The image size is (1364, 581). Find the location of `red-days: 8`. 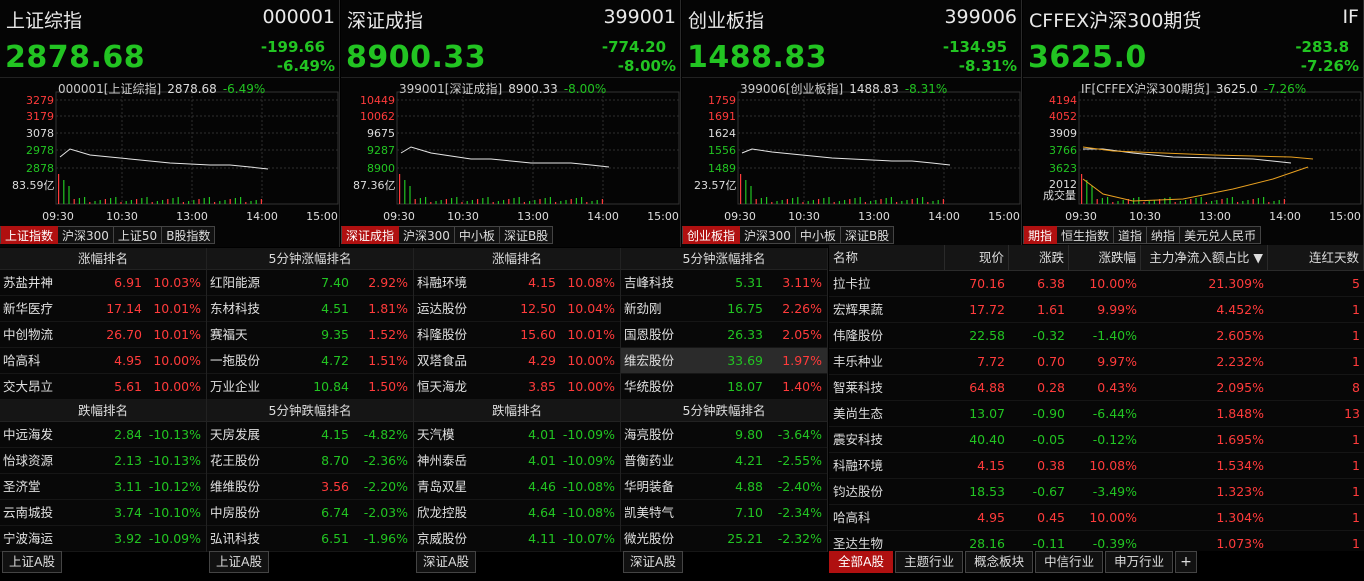

red-days: 8 is located at coordinates (1356, 387).